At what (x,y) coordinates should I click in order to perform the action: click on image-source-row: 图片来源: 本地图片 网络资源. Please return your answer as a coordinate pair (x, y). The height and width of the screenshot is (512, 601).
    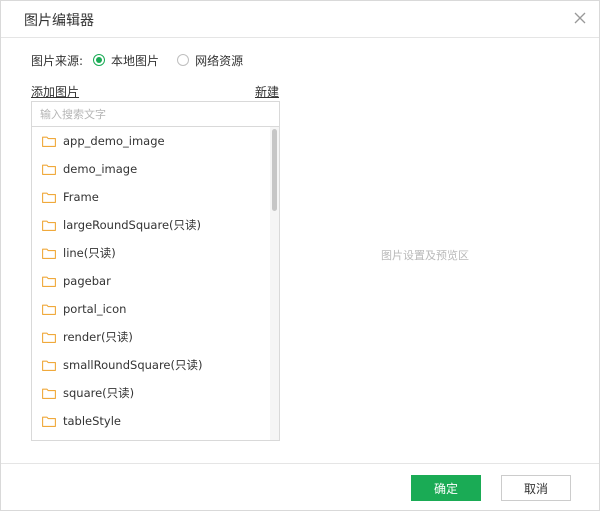
    Looking at the image, I should click on (137, 60).